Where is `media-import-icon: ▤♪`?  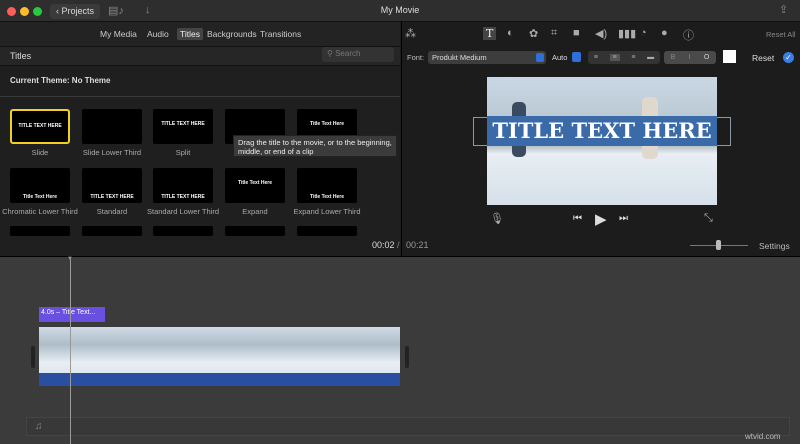
media-import-icon: ▤♪ is located at coordinates (116, 10).